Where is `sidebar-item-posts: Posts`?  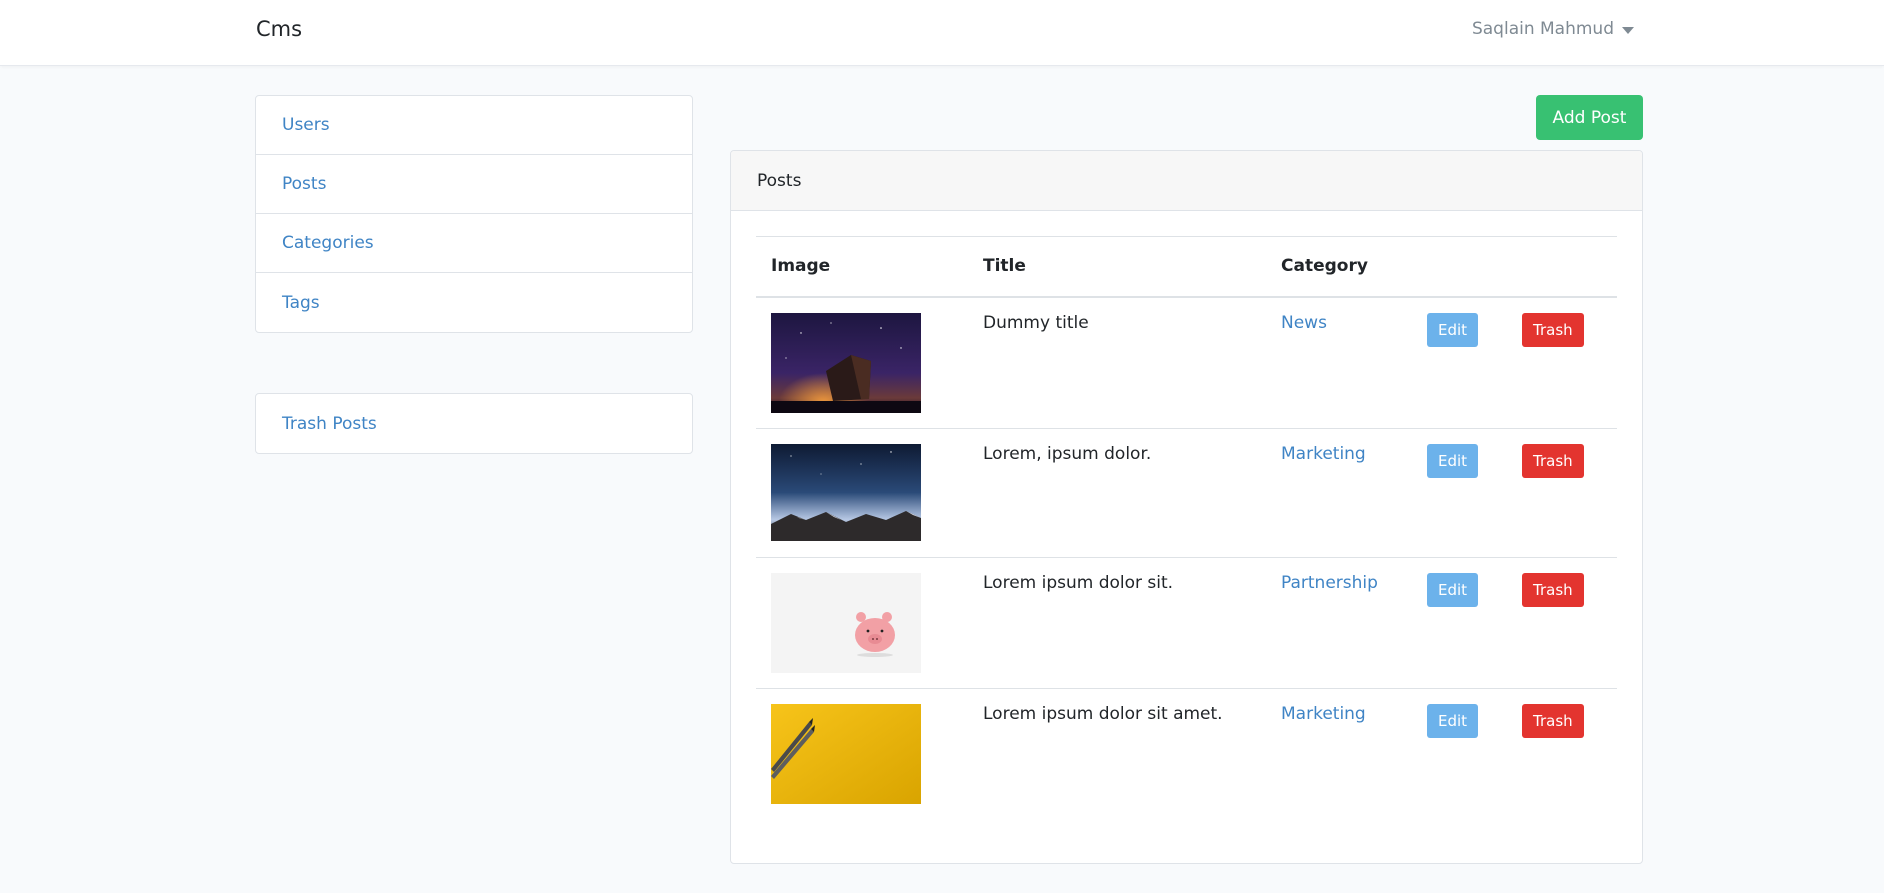
sidebar-item-posts: Posts is located at coordinates (474, 184).